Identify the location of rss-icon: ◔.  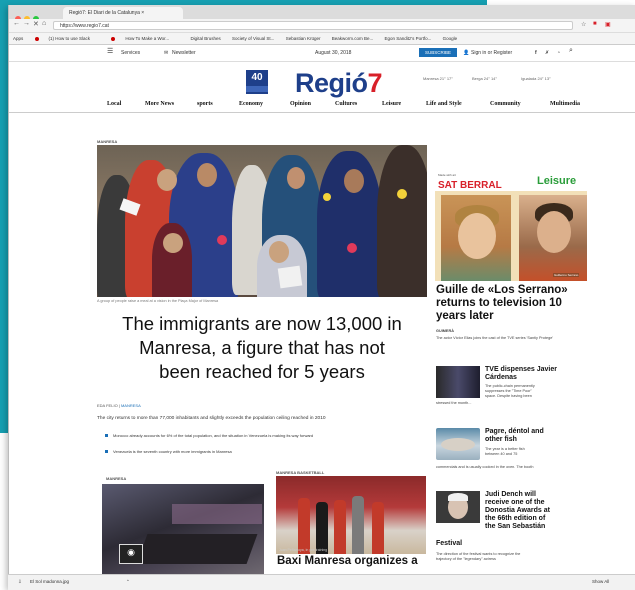
(558, 53).